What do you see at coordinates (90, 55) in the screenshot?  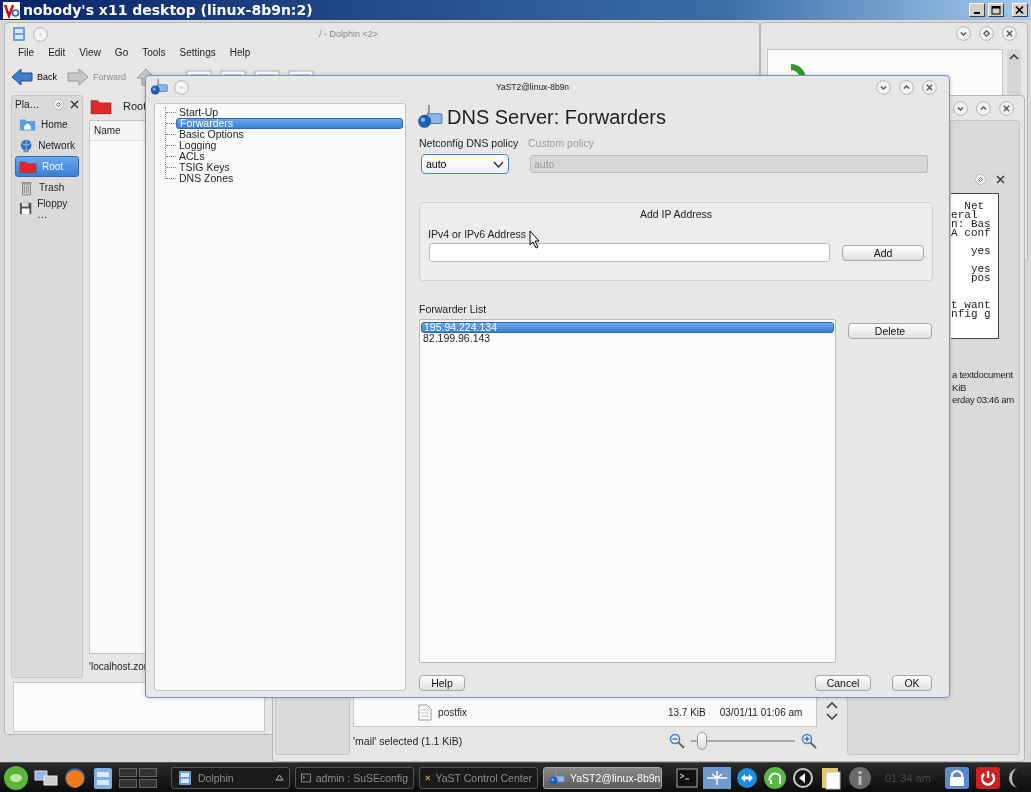 I see `menu-item: View` at bounding box center [90, 55].